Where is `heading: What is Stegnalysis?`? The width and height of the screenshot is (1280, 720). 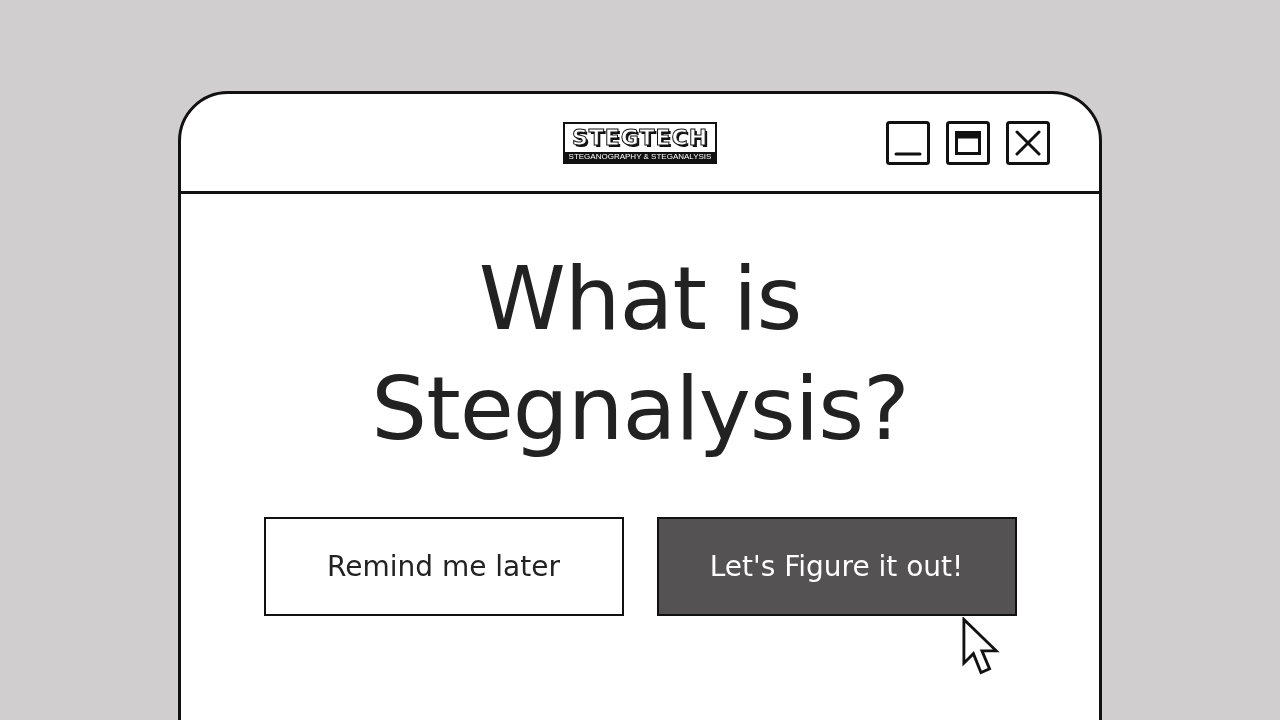 heading: What is Stegnalysis? is located at coordinates (640, 354).